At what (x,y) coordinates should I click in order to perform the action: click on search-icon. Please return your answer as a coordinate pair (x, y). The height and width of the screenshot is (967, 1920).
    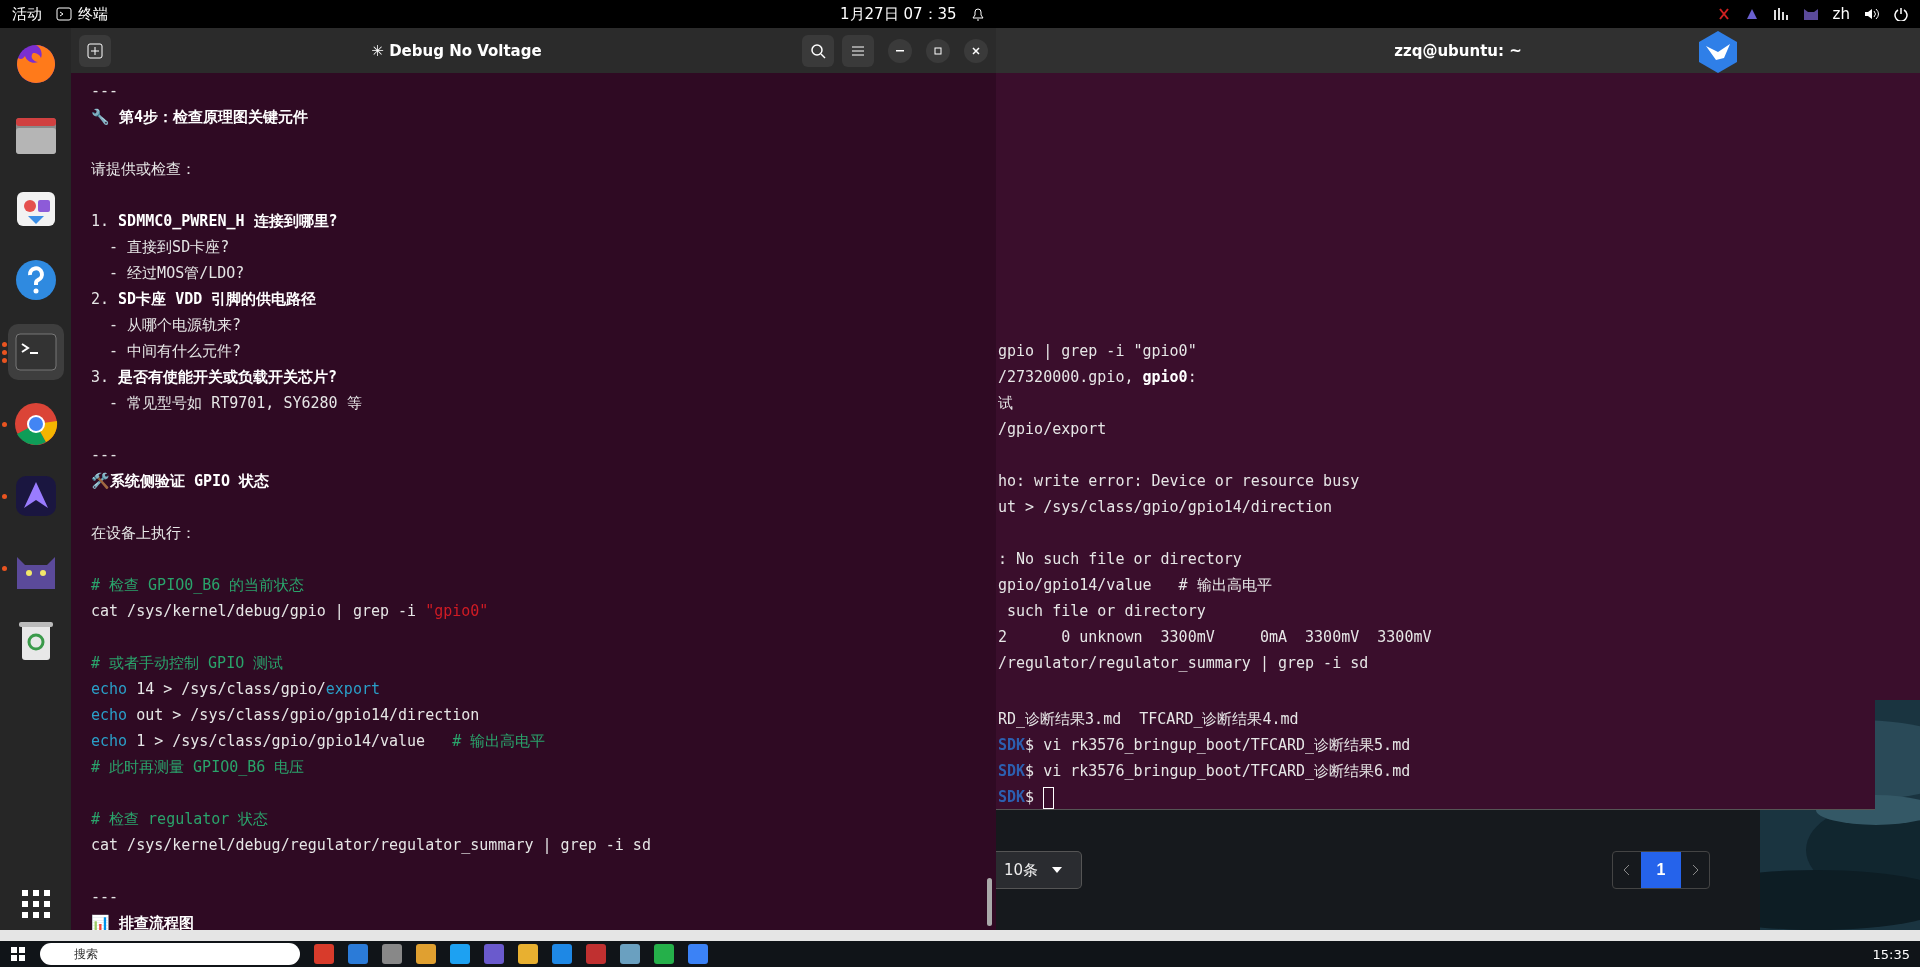
    Looking at the image, I should click on (818, 50).